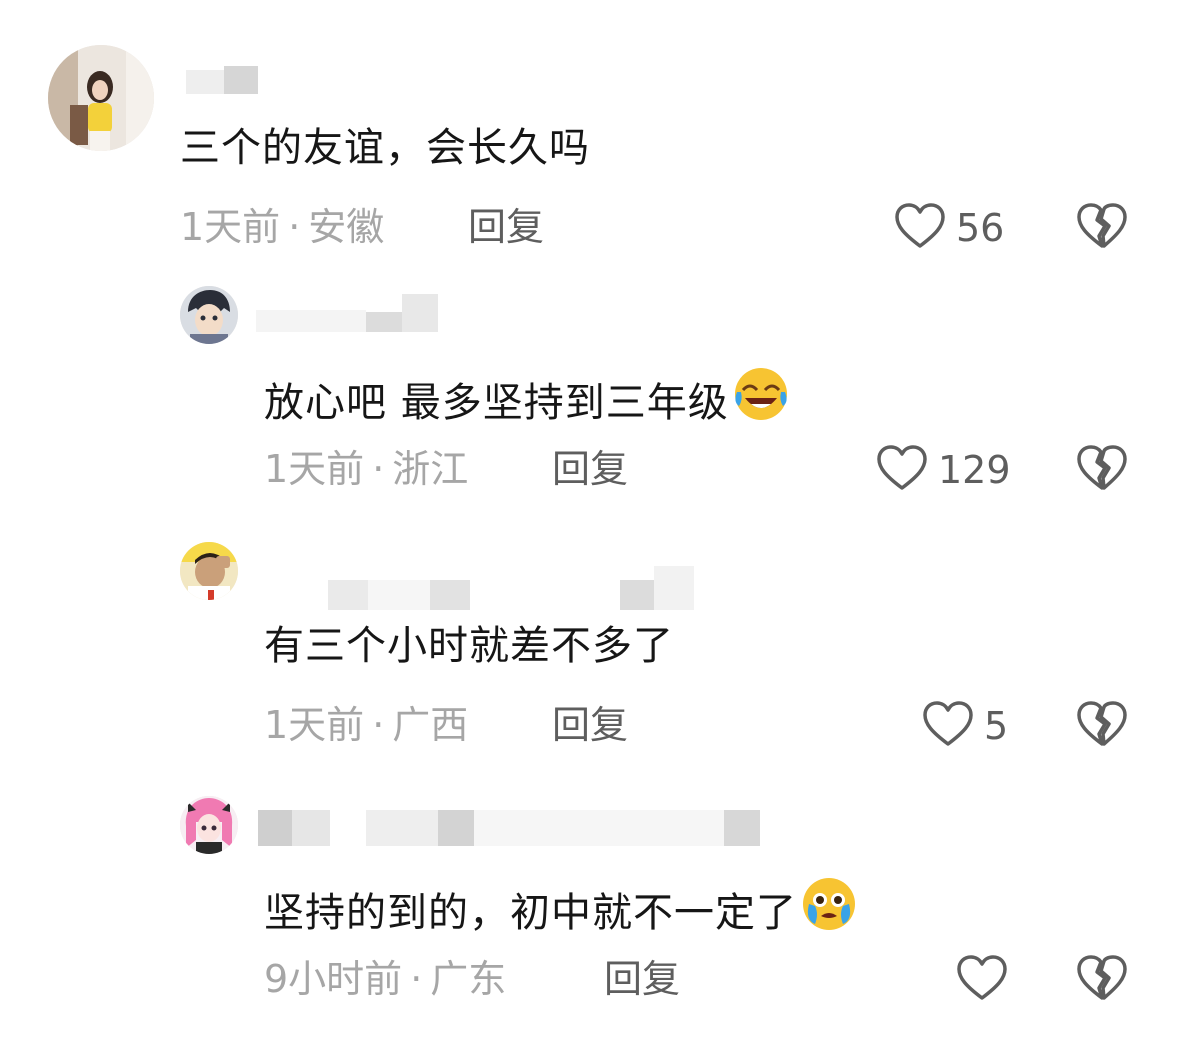  I want to click on like-button: 5, so click(965, 726).